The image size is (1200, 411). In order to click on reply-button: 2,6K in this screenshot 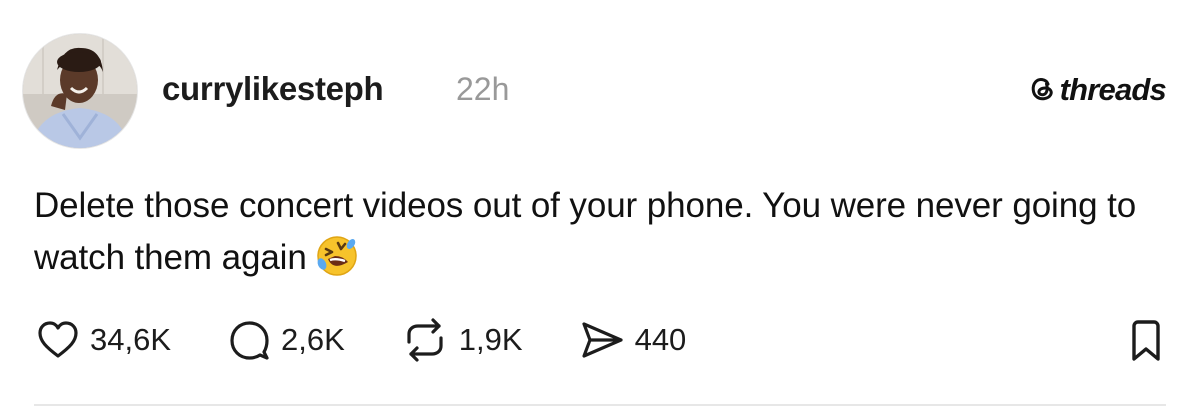, I will do `click(286, 340)`.